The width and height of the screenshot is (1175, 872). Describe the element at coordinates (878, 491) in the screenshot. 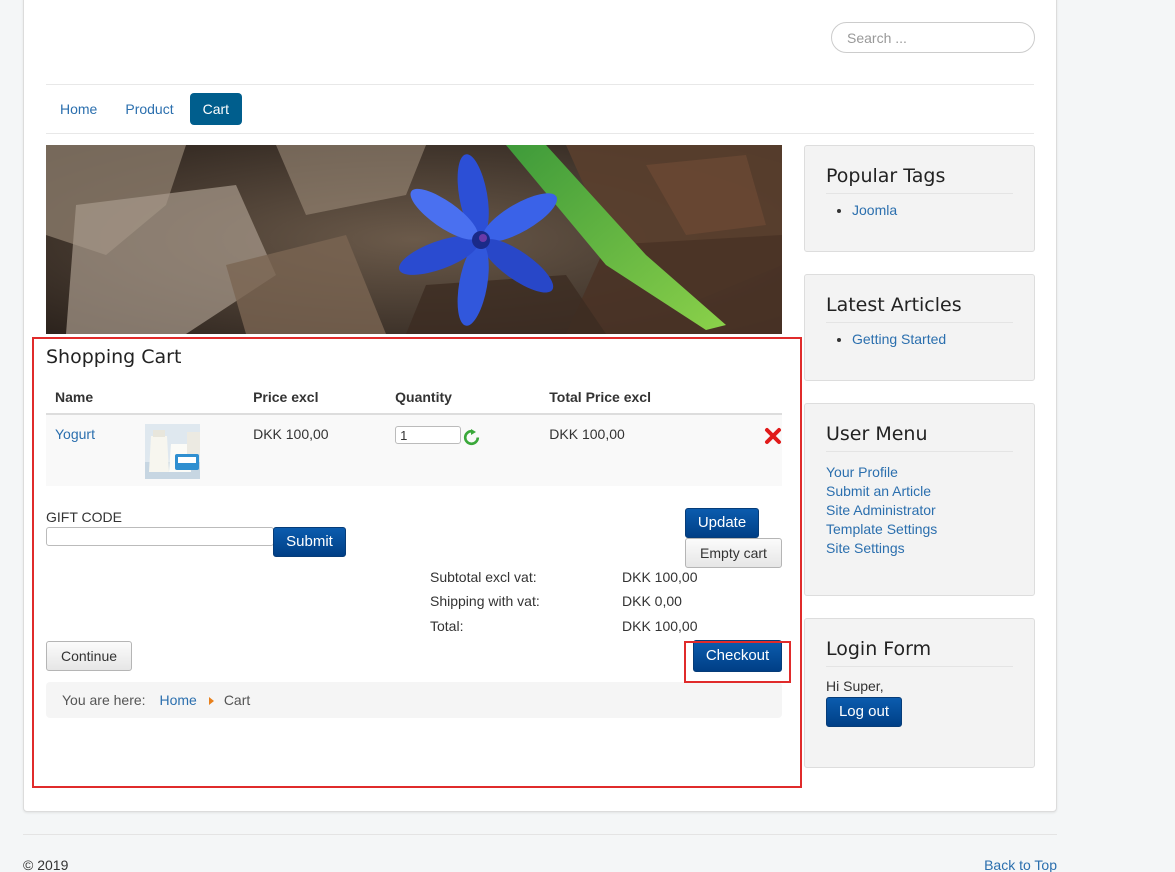

I see `menu-item-submit-article: Submit an Article` at that location.